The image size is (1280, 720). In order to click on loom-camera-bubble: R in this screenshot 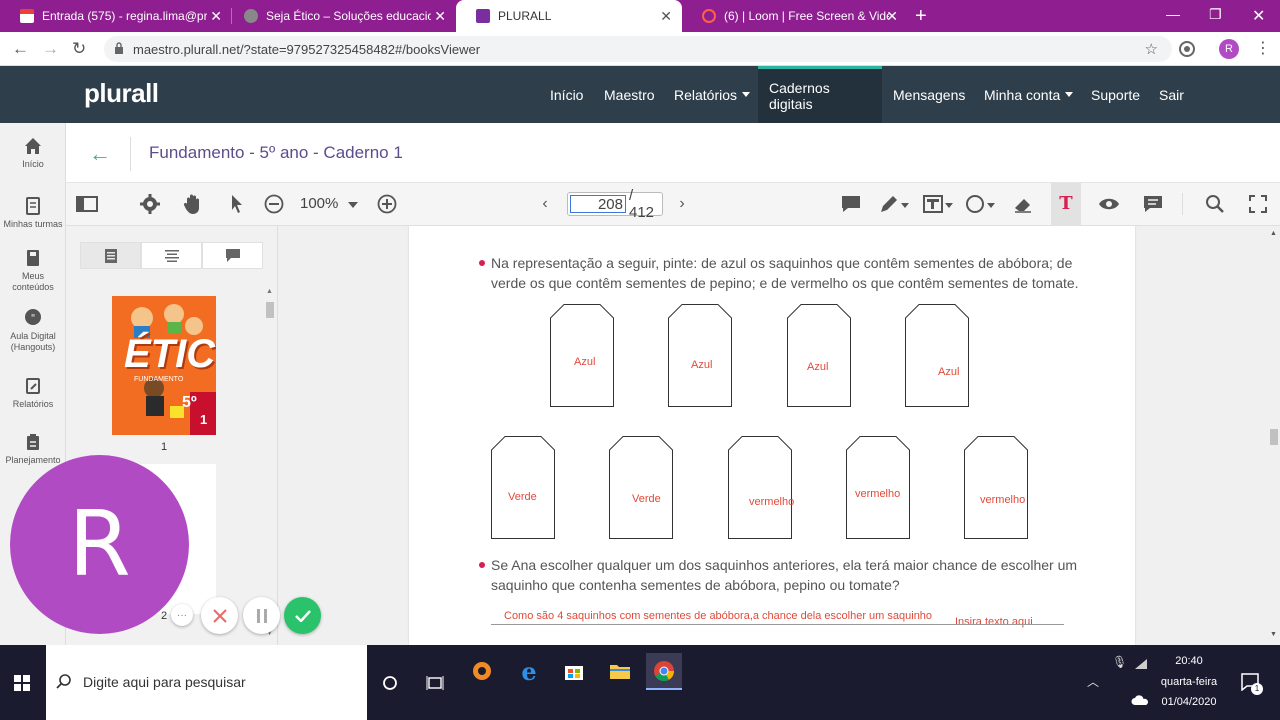, I will do `click(99, 544)`.